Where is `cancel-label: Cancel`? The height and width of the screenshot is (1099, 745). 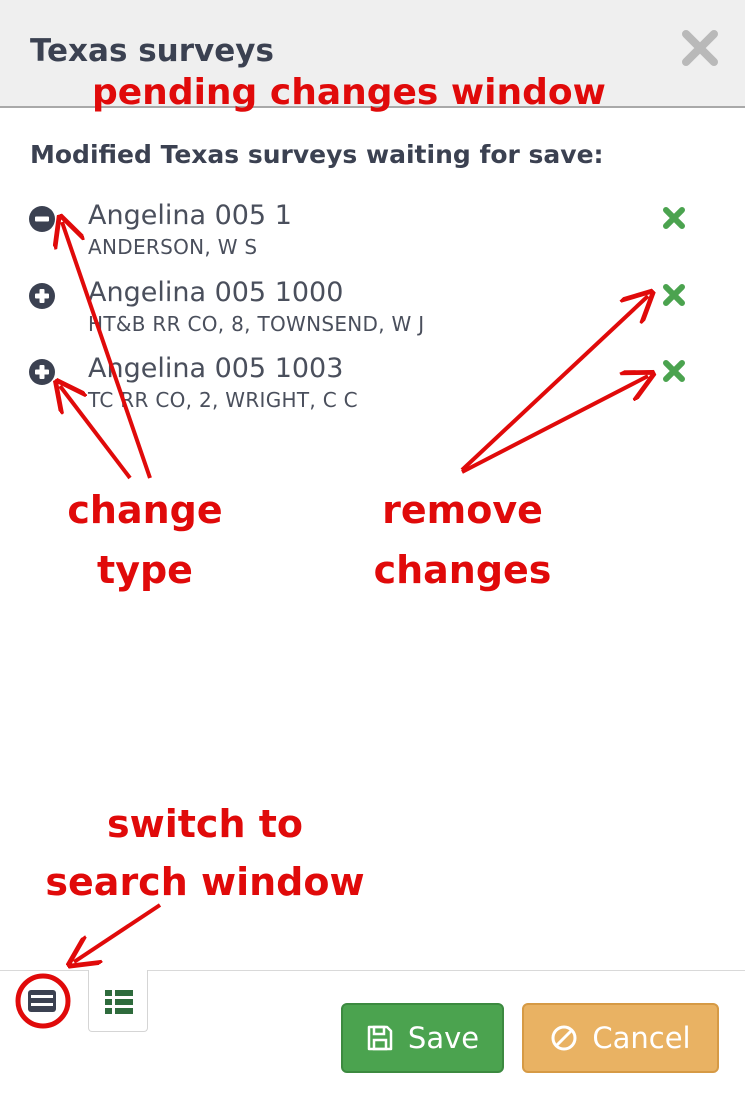 cancel-label: Cancel is located at coordinates (641, 1038).